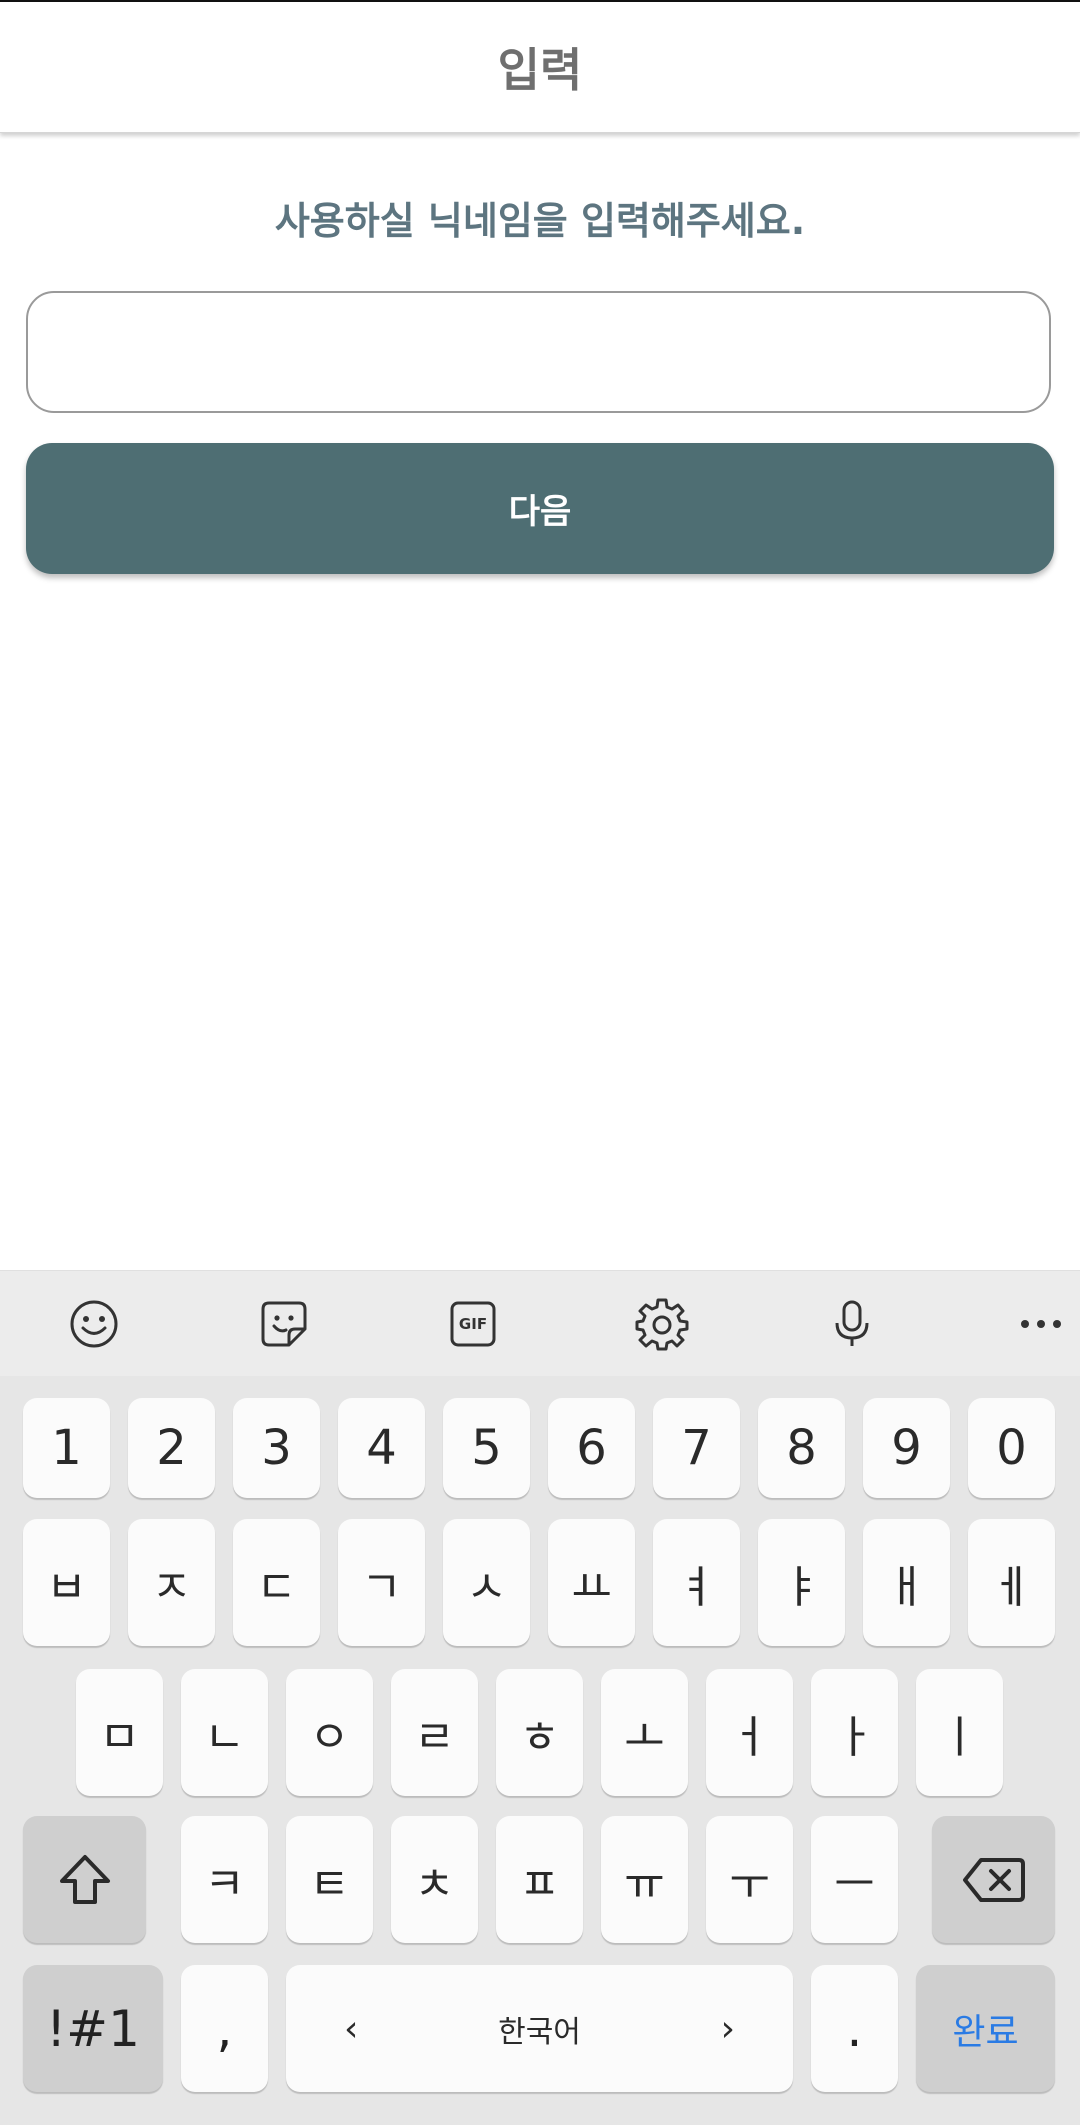 This screenshot has width=1080, height=2125. I want to click on key-a: ㅏ, so click(854, 1732).